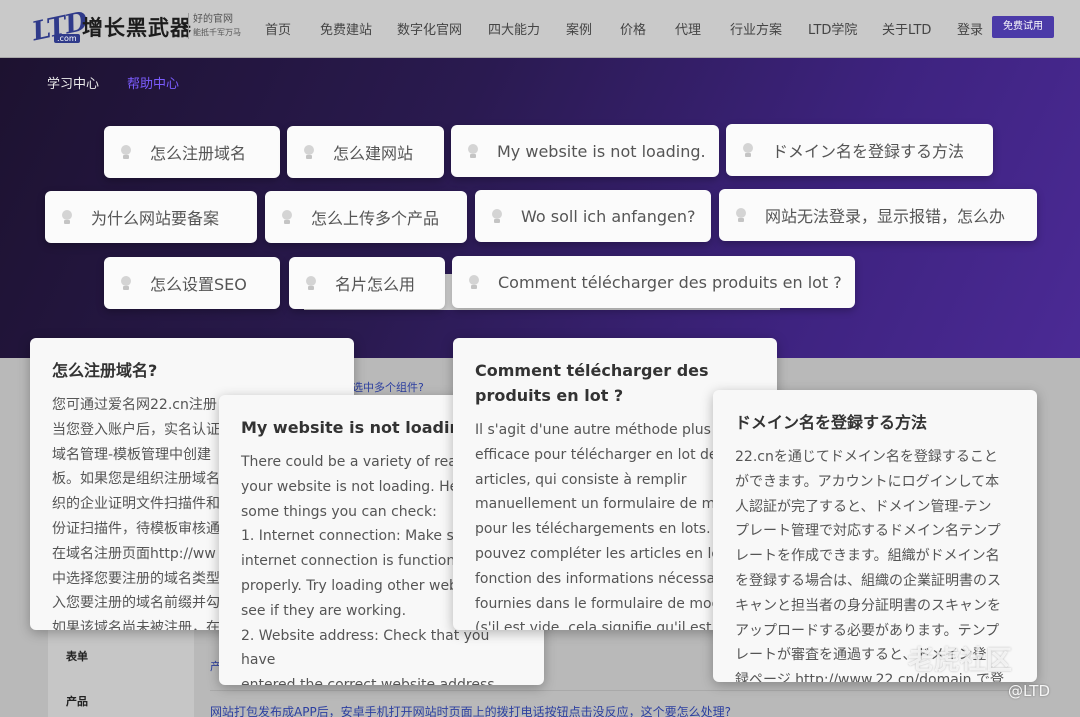  I want to click on chip-where-to-start-de: Wo soll ich anfangen?, so click(593, 216).